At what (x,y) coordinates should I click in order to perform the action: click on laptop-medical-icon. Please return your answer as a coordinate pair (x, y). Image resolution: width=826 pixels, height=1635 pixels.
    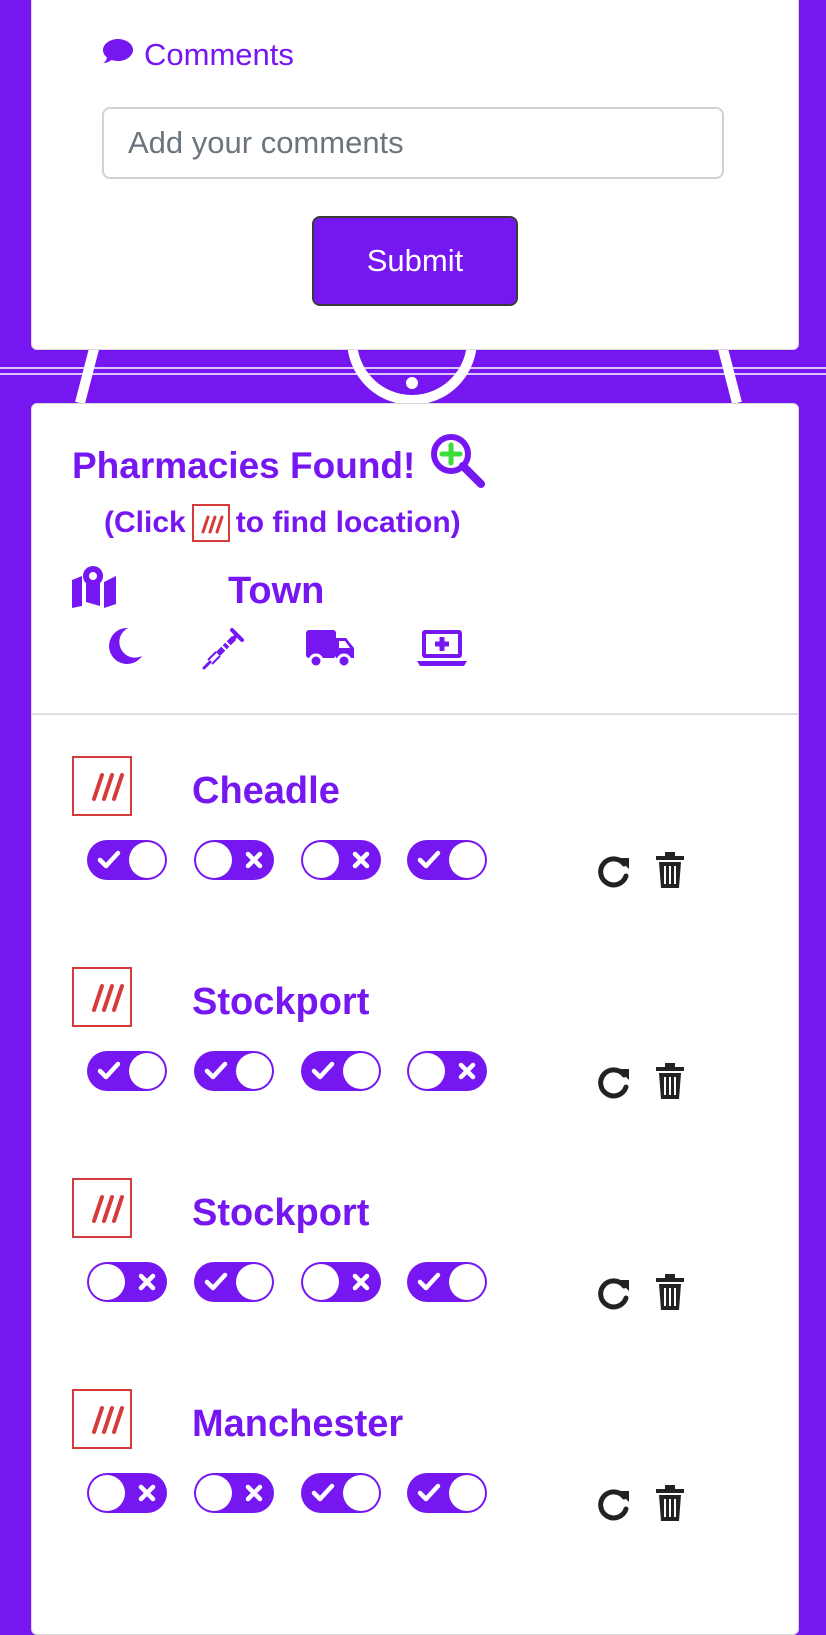
    Looking at the image, I should click on (442, 650).